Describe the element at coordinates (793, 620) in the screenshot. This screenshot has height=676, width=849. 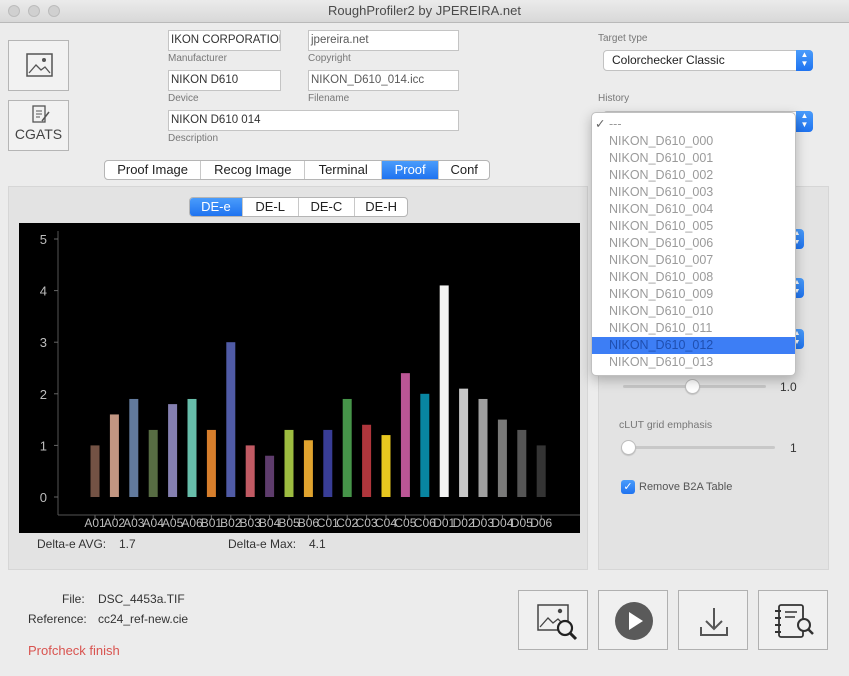
I see `inspect-report-button` at that location.